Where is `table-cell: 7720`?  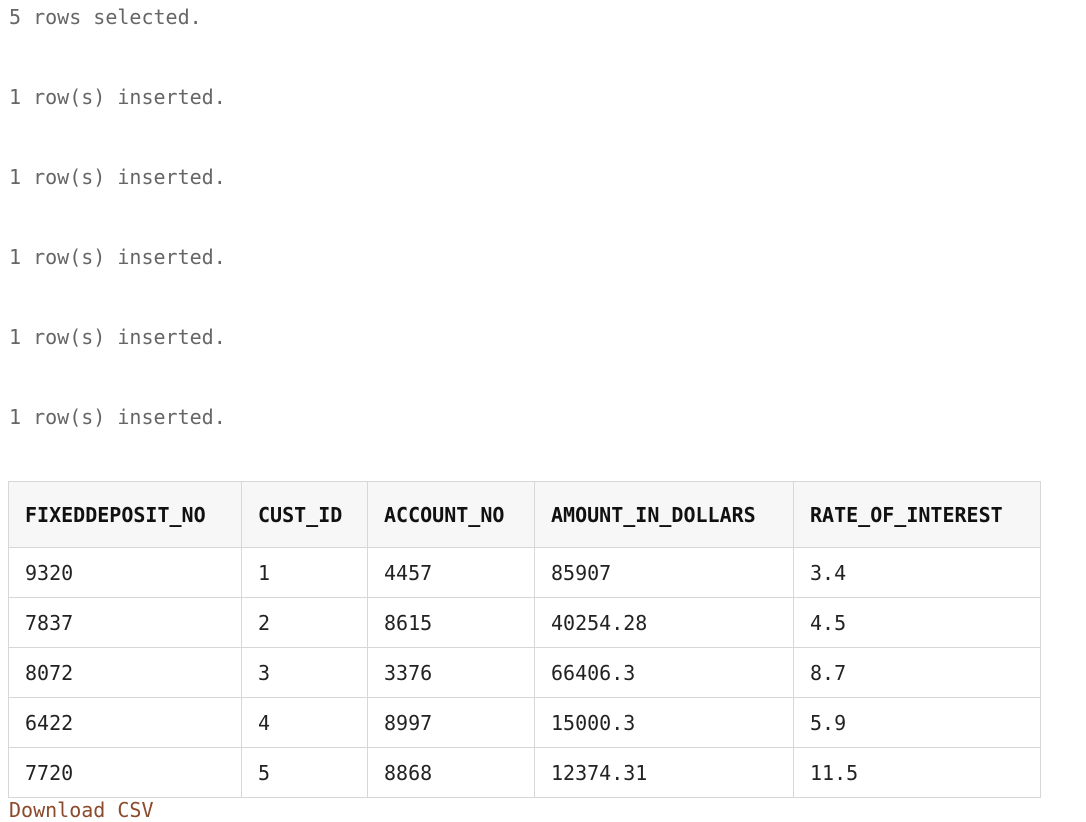 table-cell: 7720 is located at coordinates (125, 772).